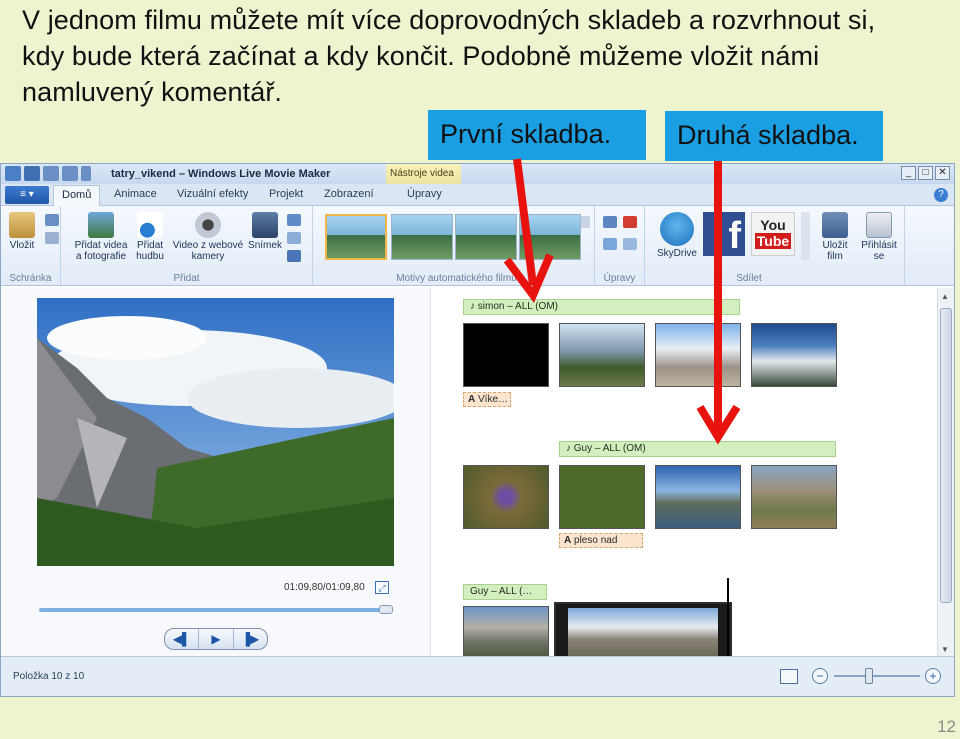 Image resolution: width=960 pixels, height=739 pixels. I want to click on tab-animations: Animace, so click(135, 194).